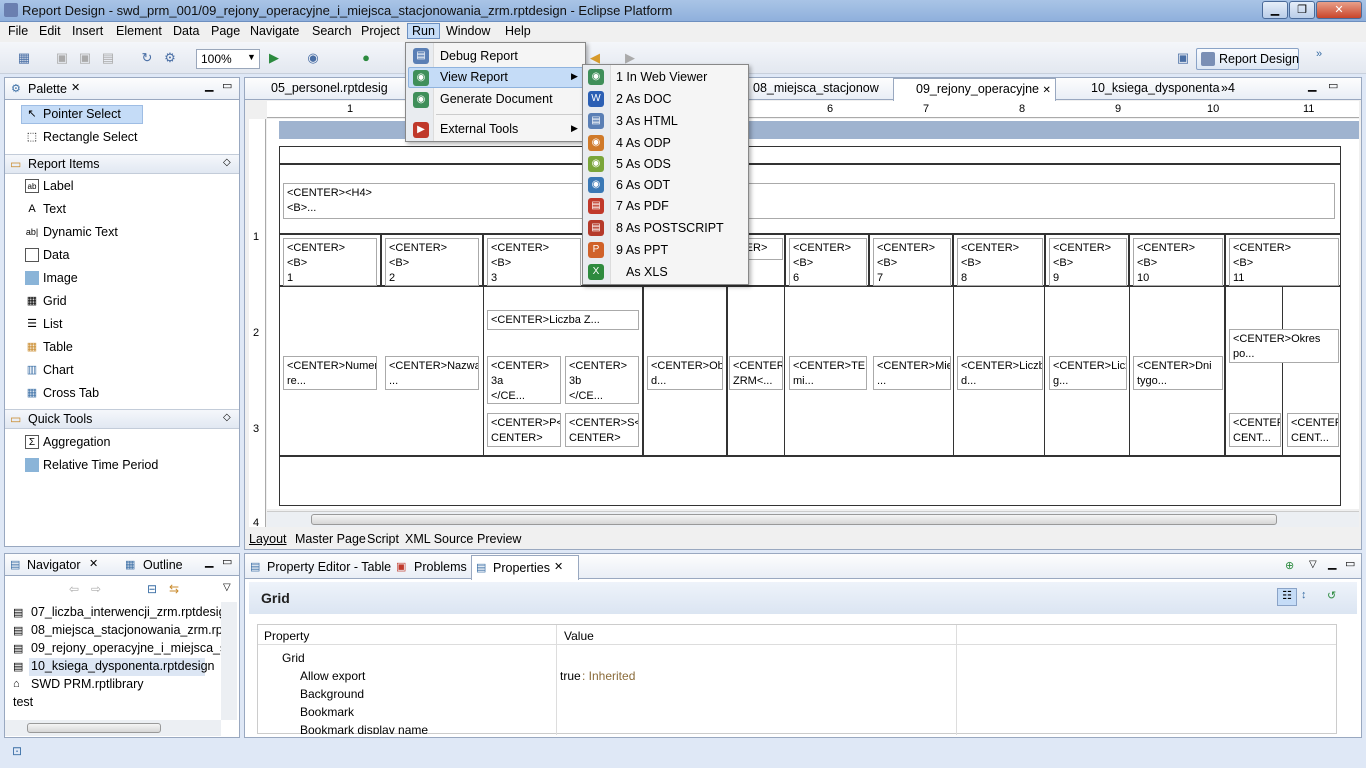 This screenshot has height=768, width=1366. I want to click on save-icon: ▣, so click(62, 58).